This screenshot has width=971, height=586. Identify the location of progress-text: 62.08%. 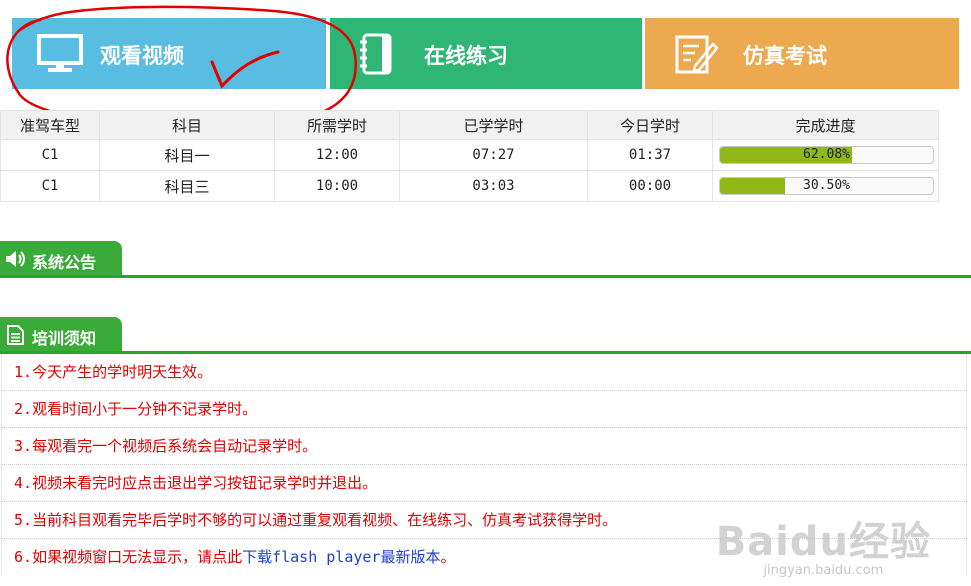
(826, 154).